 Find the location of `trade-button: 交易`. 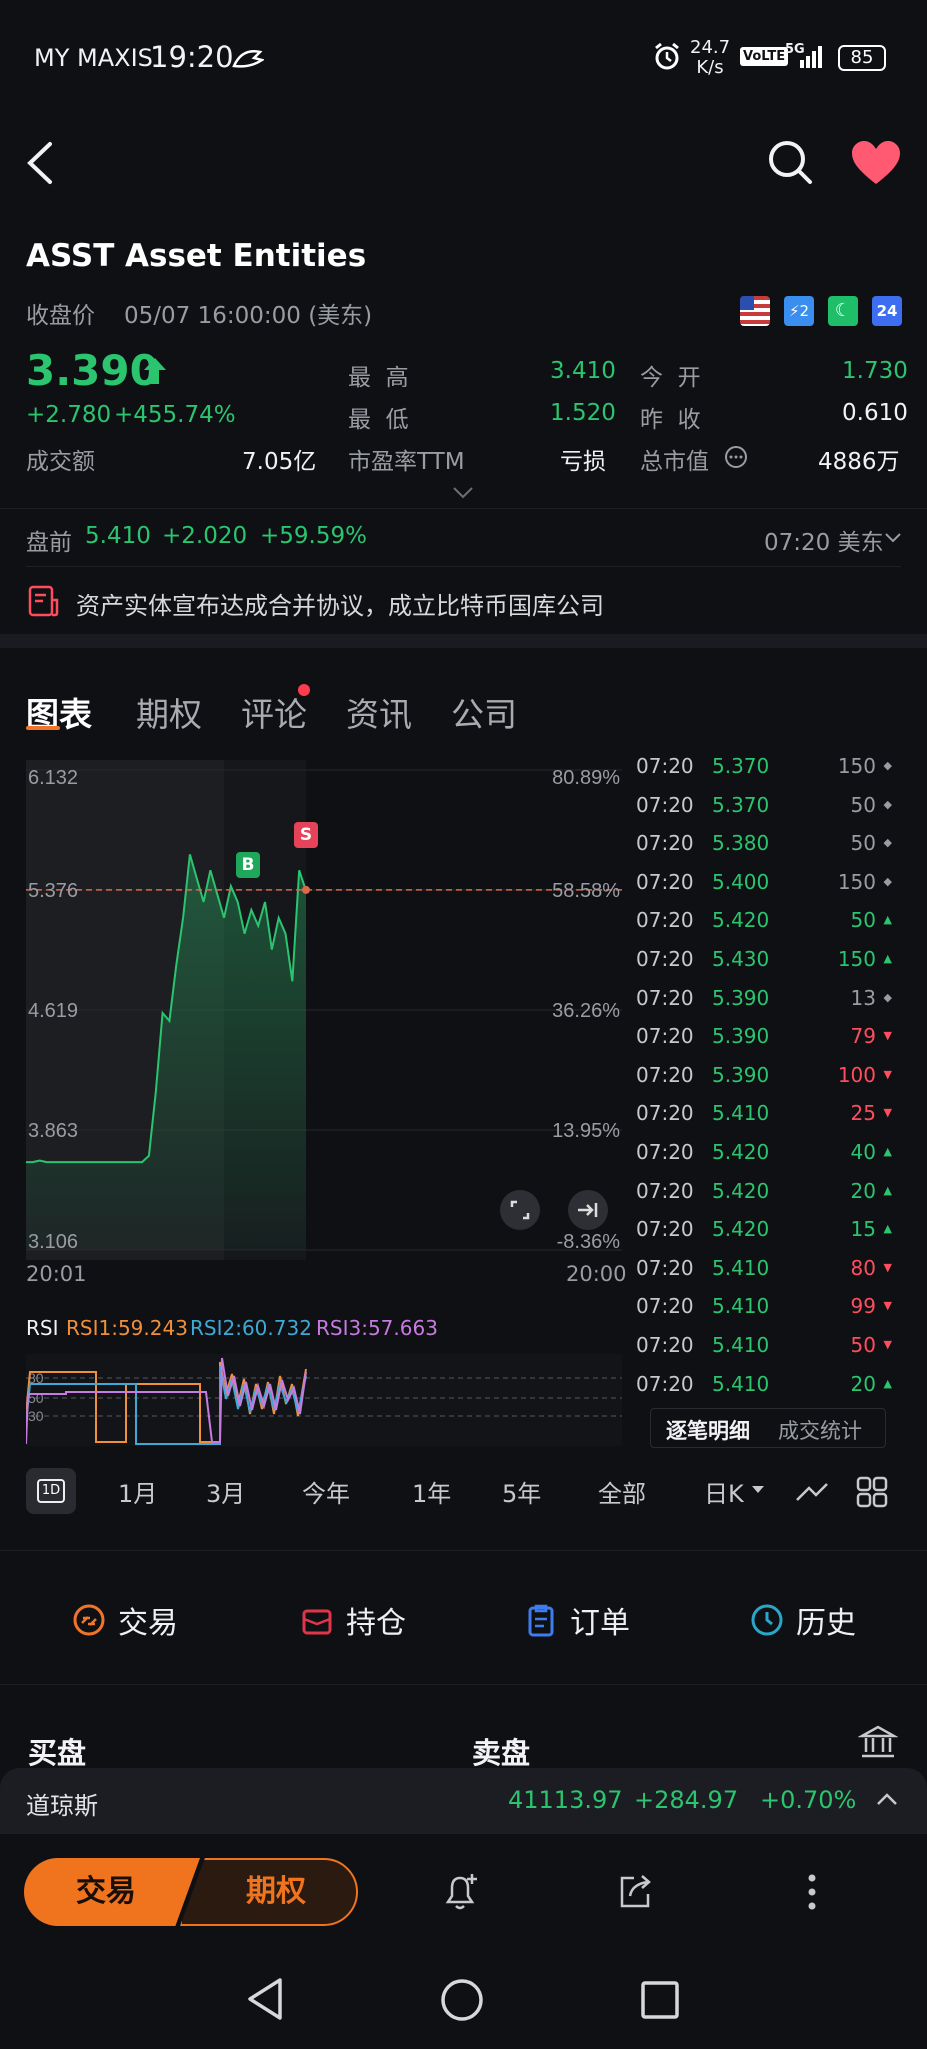

trade-button: 交易 is located at coordinates (112, 1892).